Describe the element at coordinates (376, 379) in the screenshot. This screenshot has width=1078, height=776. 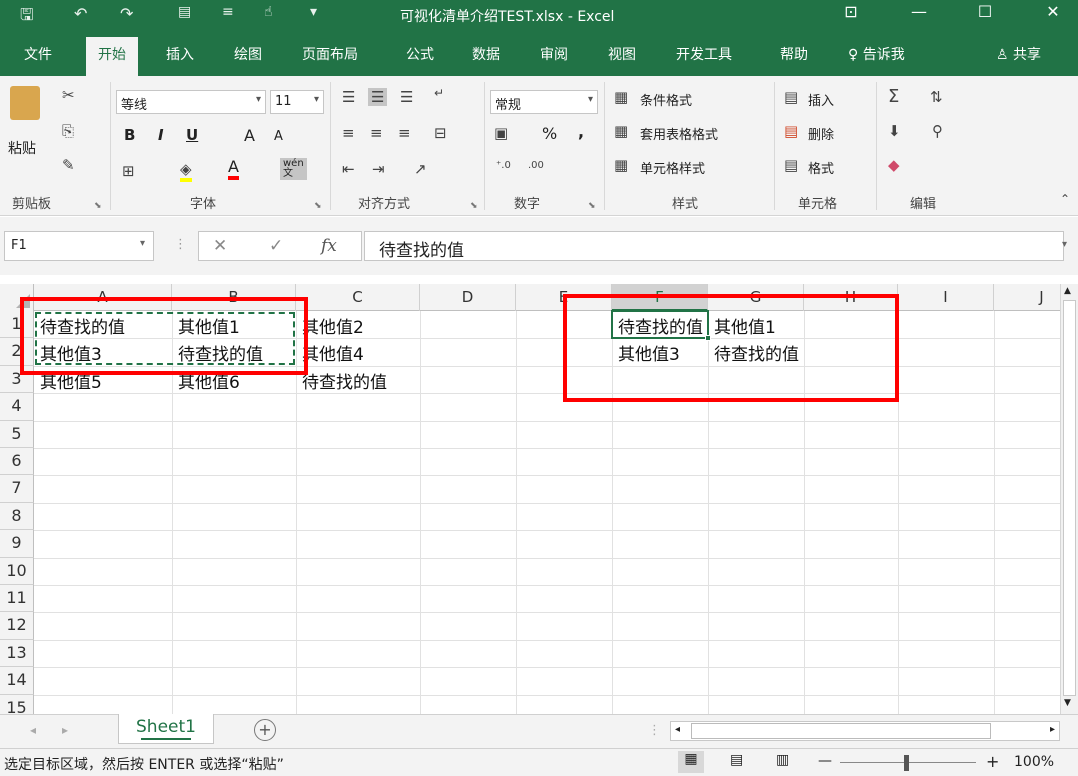
I see `cell-c3: 待查找的值` at that location.